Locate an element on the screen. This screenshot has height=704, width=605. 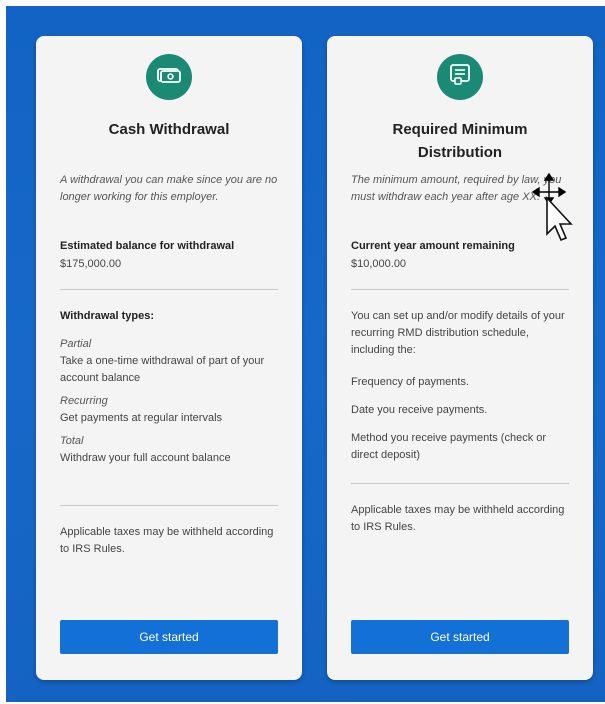
card-title-line: Distribution is located at coordinates (460, 152).